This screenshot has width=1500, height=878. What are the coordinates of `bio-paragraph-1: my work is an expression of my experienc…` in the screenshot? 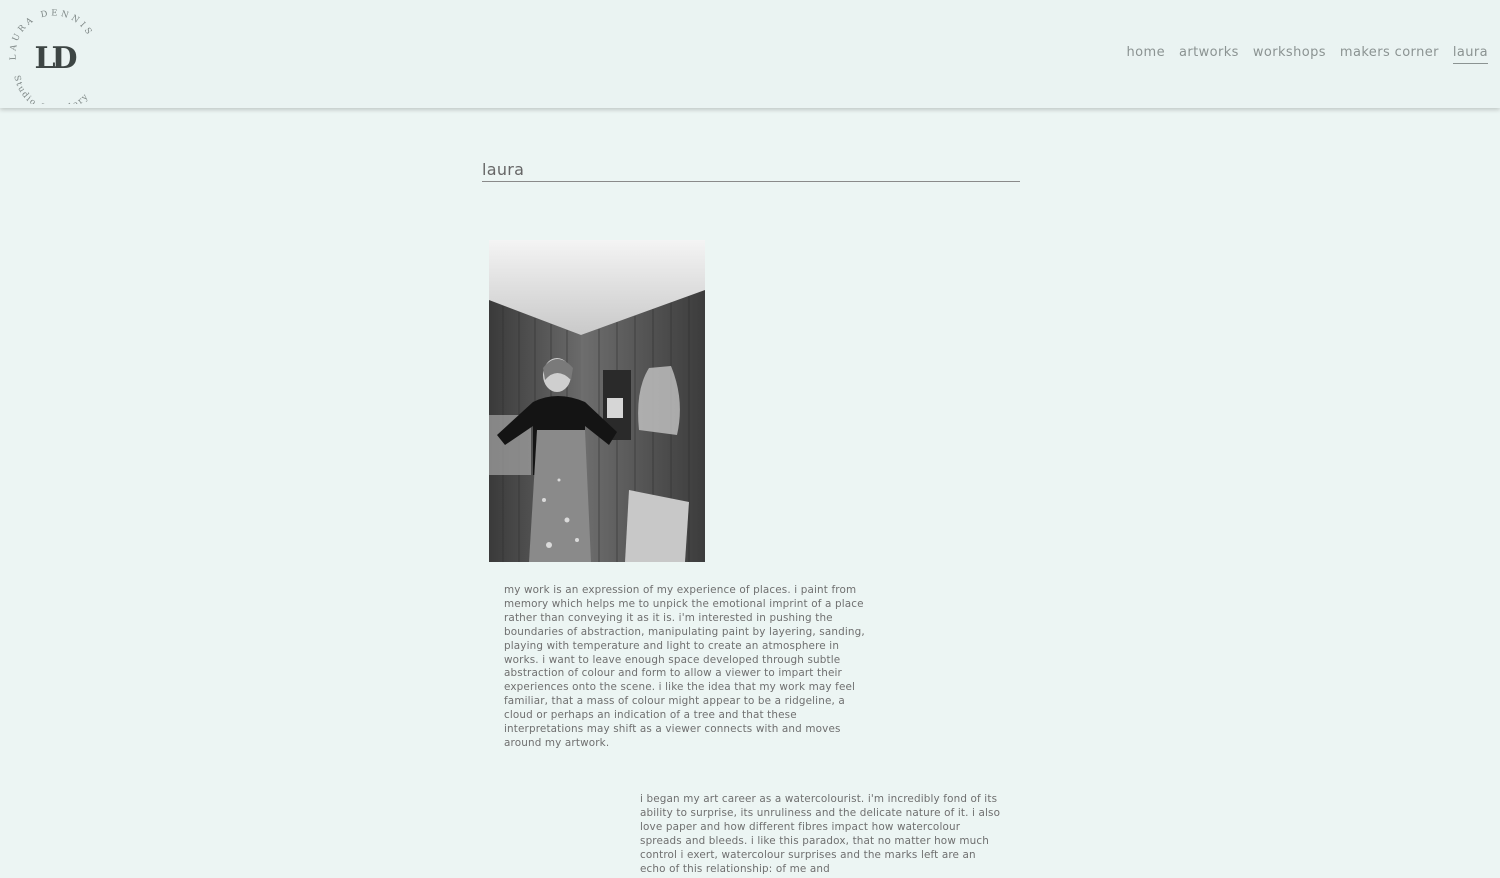 It's located at (684, 666).